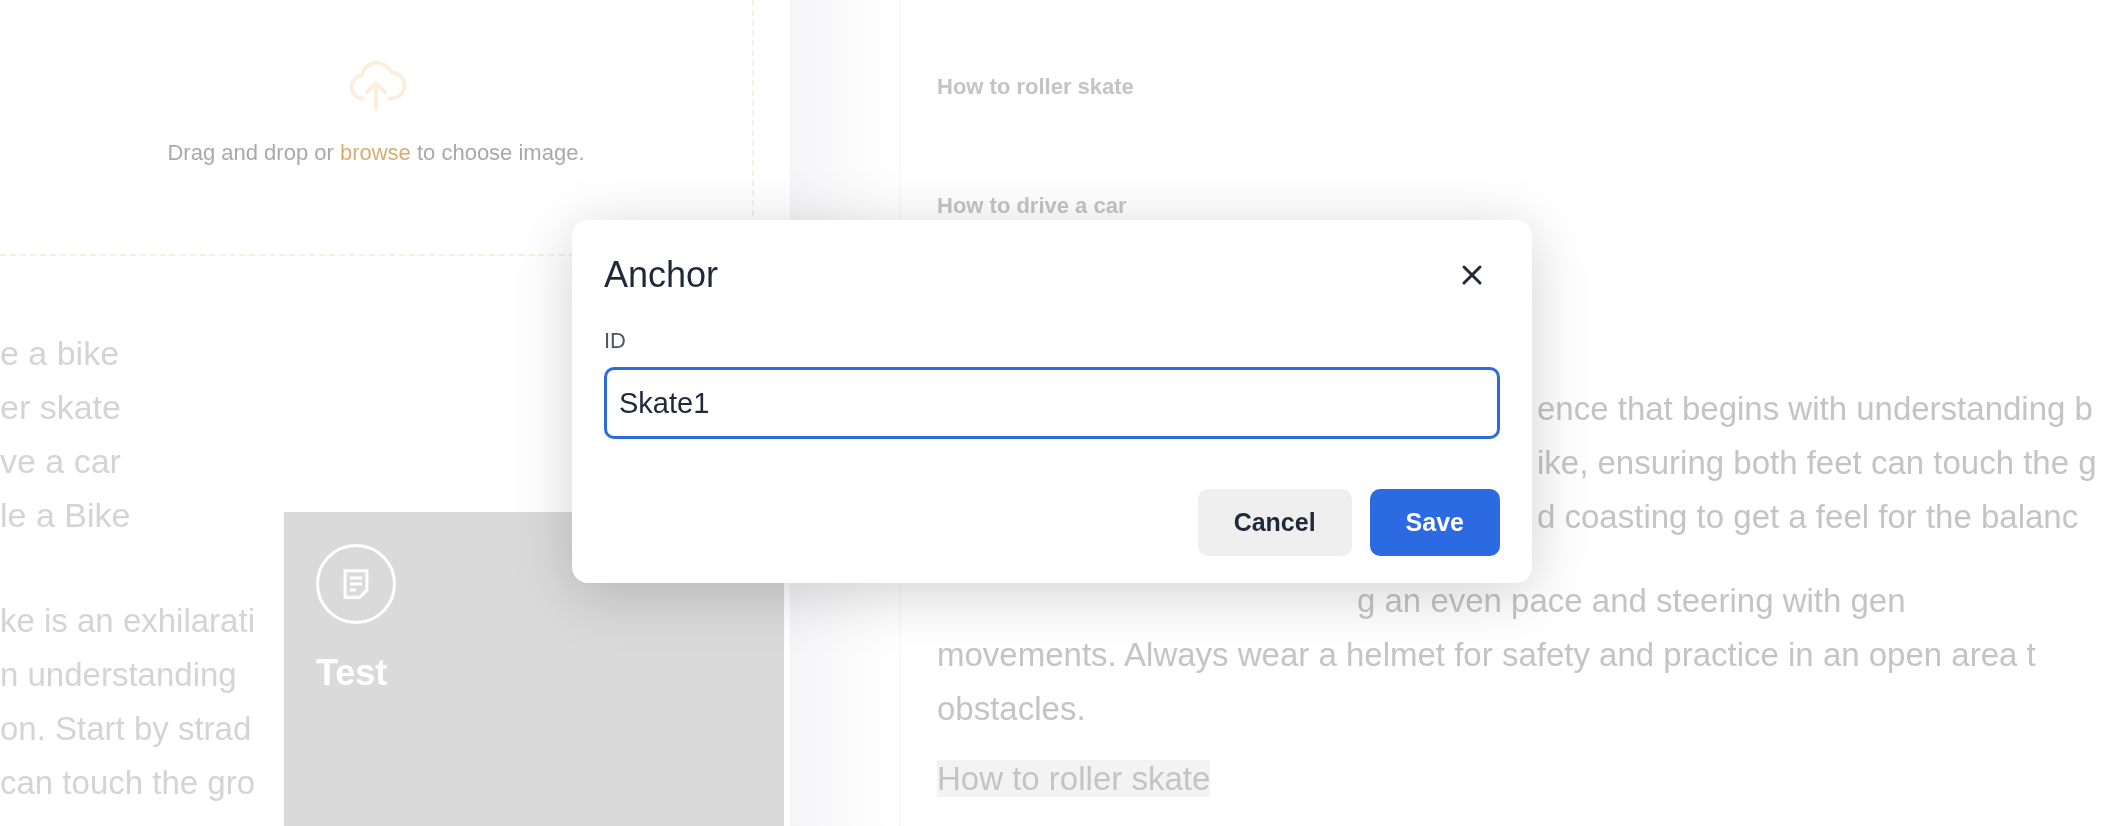 This screenshot has width=2128, height=826. What do you see at coordinates (356, 584) in the screenshot?
I see `document-icon` at bounding box center [356, 584].